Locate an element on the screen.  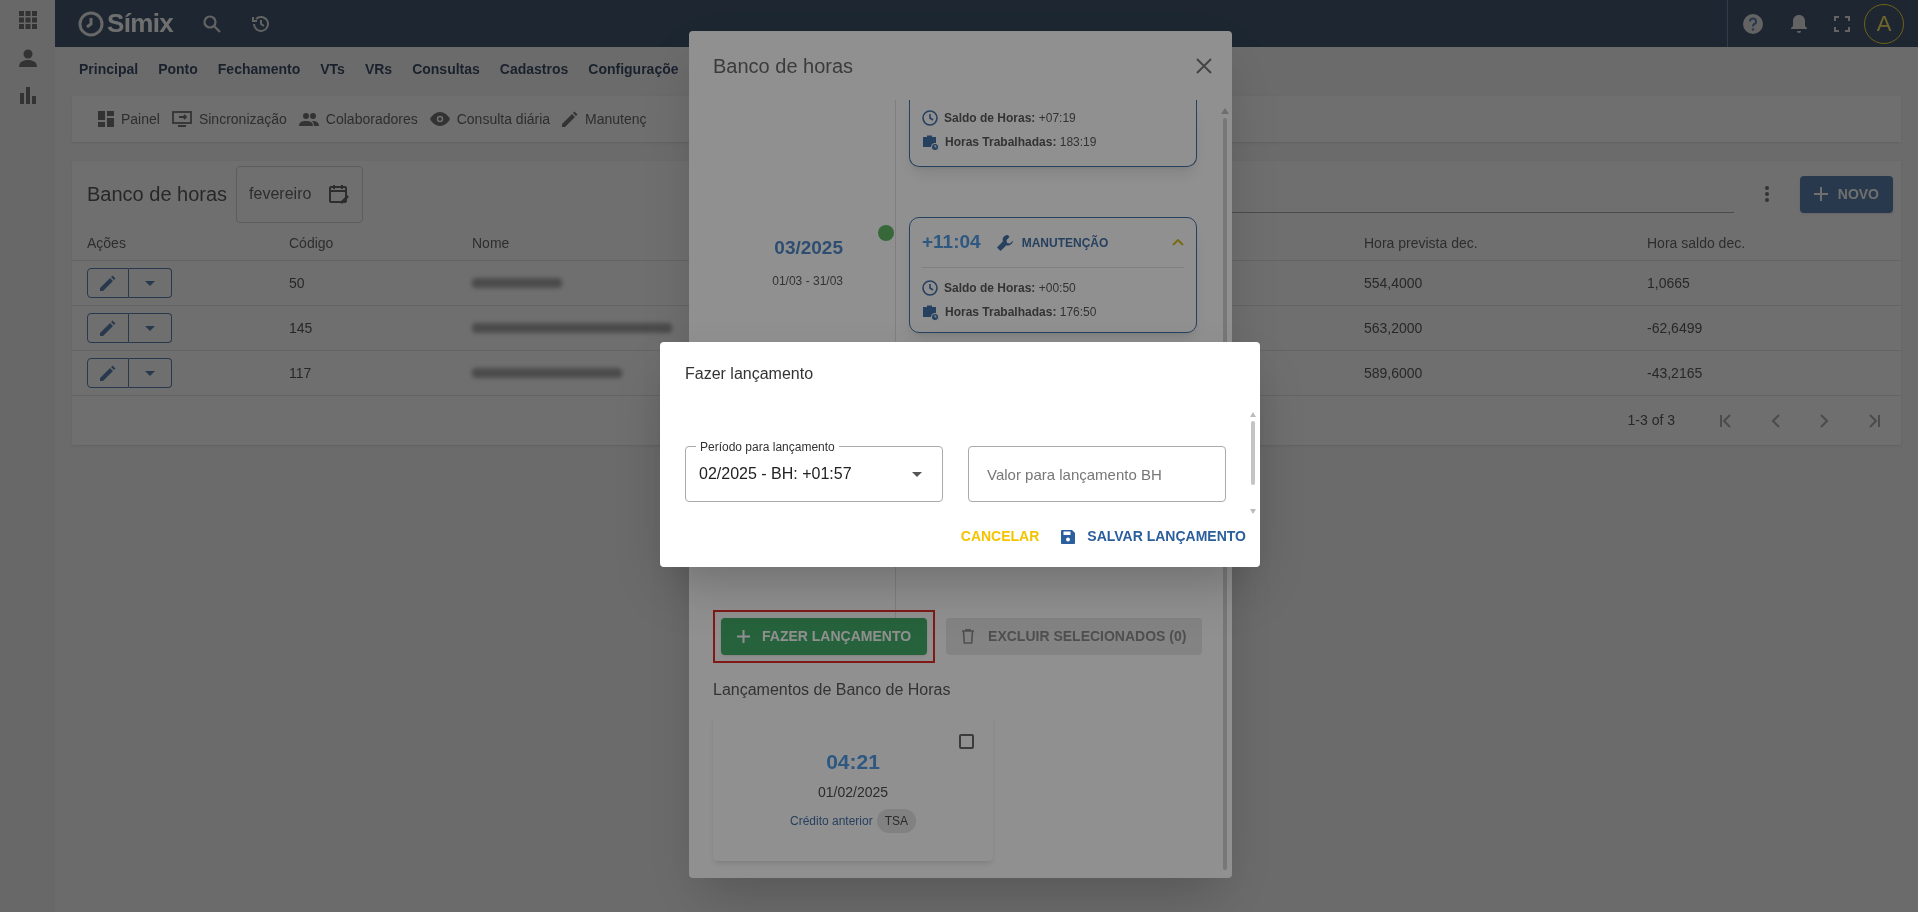
table-cell-text: 1,0665 is located at coordinates (1669, 283).